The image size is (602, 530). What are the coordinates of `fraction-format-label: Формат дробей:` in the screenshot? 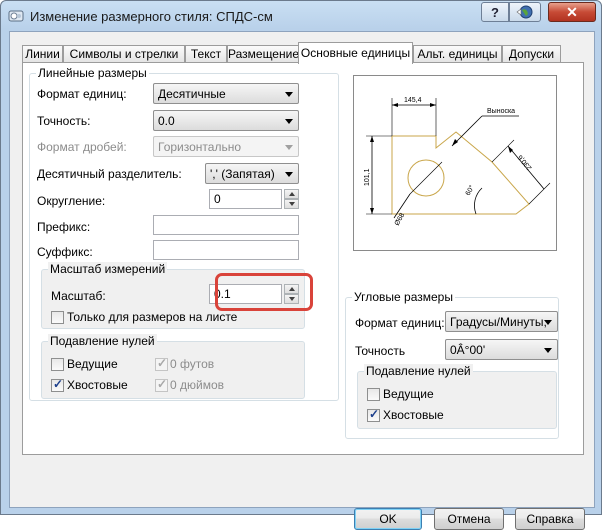 It's located at (82, 147).